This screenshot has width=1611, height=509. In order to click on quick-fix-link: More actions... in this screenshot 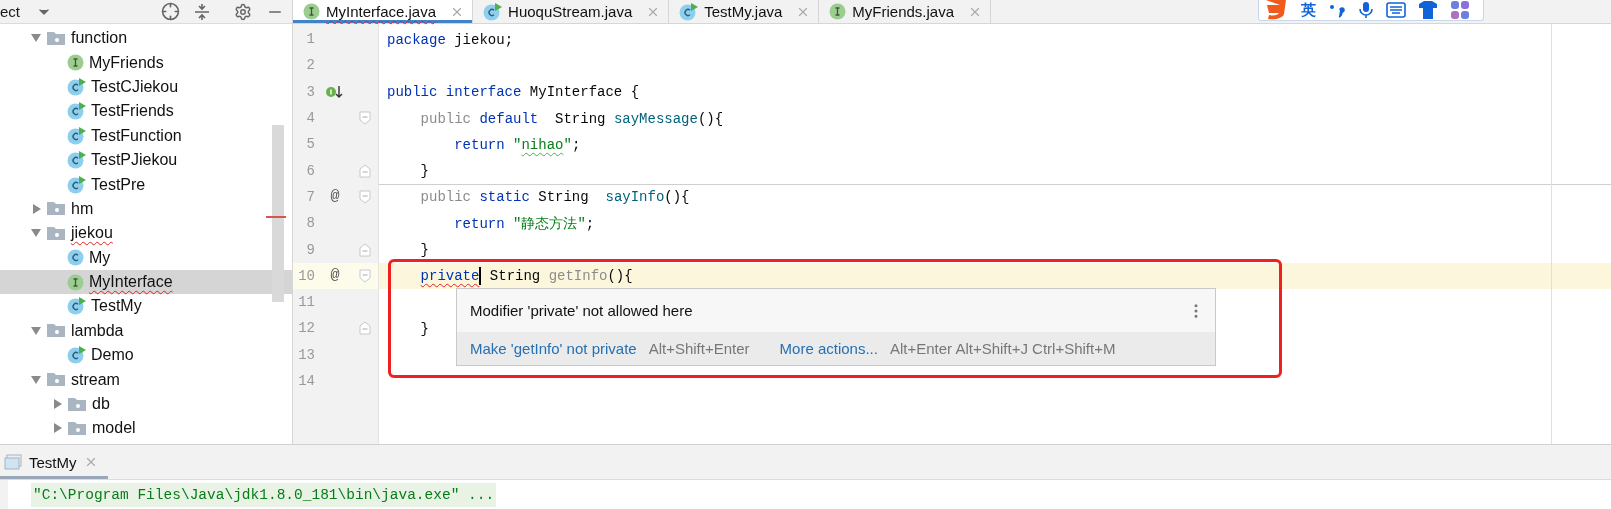, I will do `click(828, 348)`.